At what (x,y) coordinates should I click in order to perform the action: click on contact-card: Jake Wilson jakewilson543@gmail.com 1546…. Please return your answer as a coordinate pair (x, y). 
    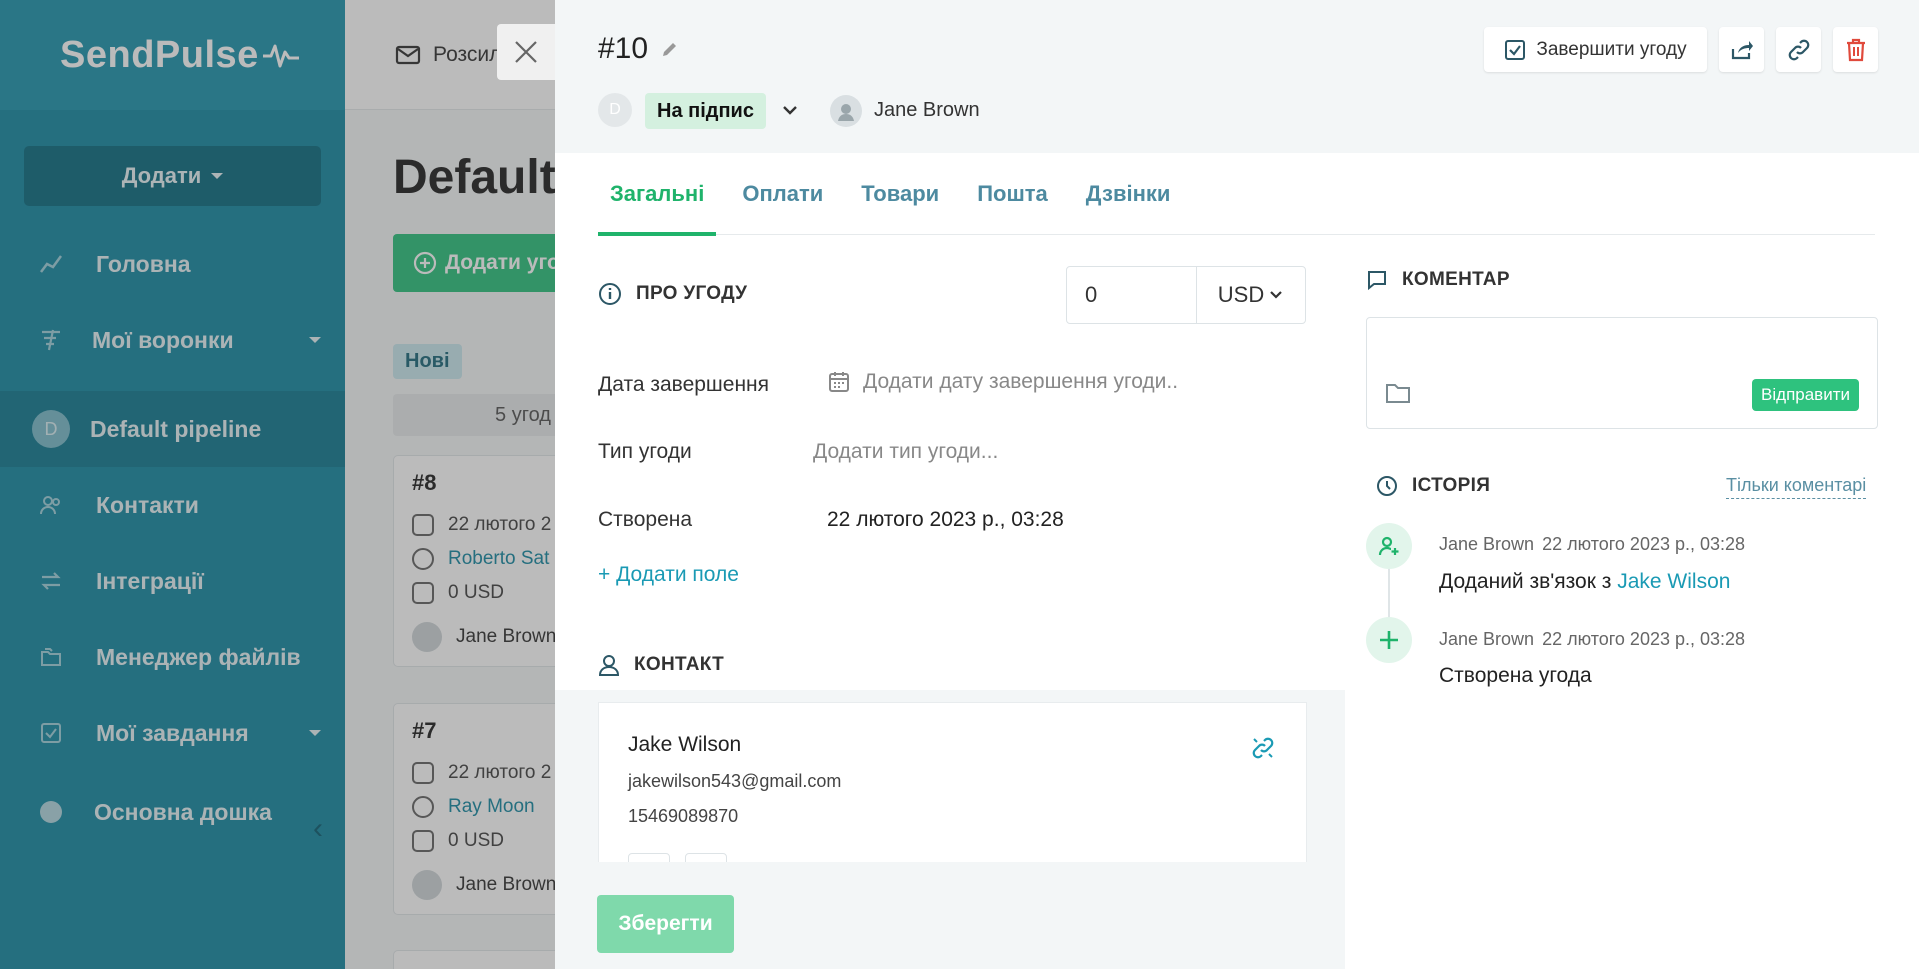
    Looking at the image, I should click on (952, 782).